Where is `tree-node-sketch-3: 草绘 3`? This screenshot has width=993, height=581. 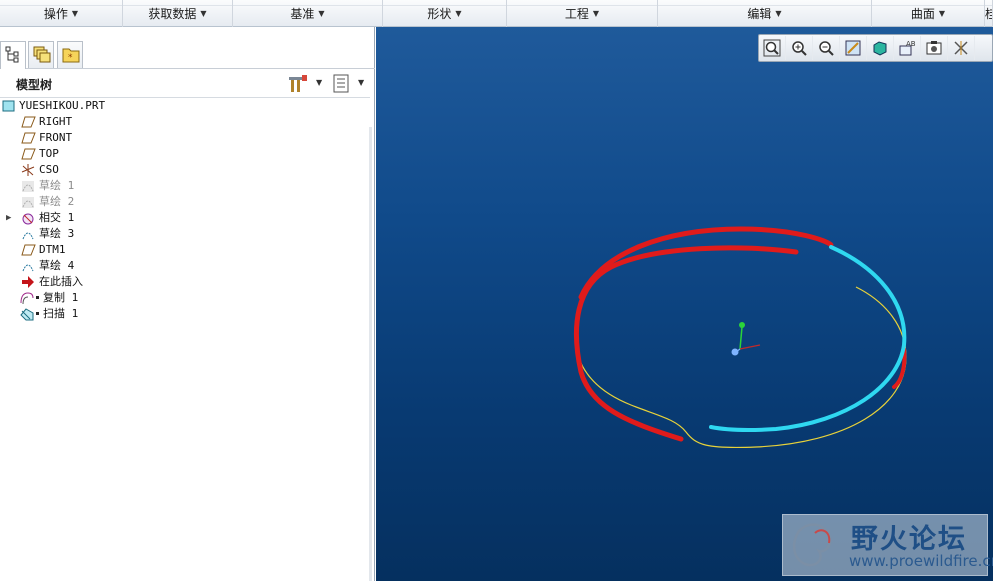 tree-node-sketch-3: 草绘 3 is located at coordinates (180, 234).